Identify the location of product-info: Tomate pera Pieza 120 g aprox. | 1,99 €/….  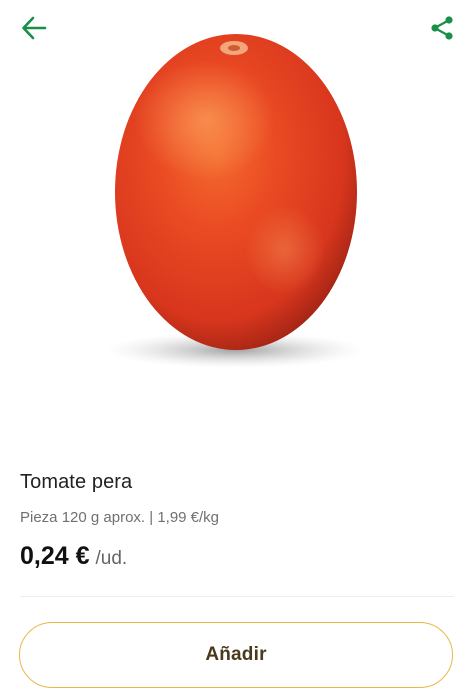
(237, 519).